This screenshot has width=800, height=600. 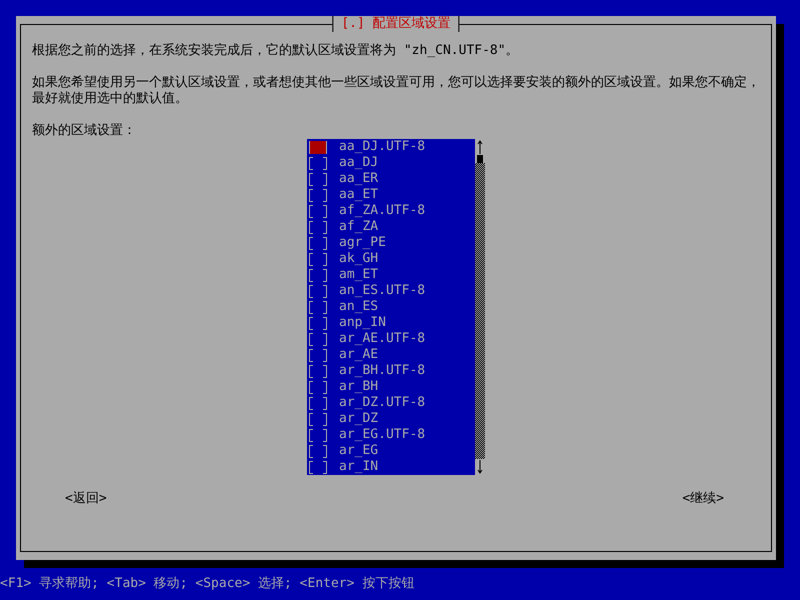 I want to click on locale-item: ar_IN, so click(x=358, y=467).